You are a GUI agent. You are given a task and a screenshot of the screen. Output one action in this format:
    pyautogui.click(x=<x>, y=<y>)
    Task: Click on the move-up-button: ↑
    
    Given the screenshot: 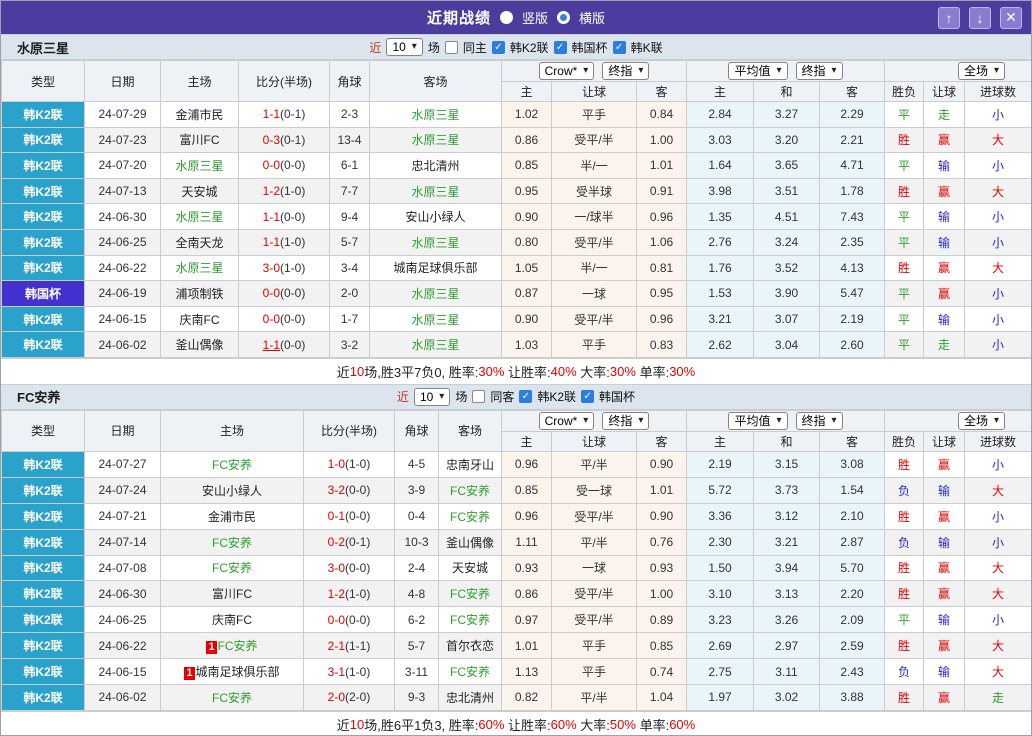 What is the action you would take?
    pyautogui.click(x=949, y=17)
    